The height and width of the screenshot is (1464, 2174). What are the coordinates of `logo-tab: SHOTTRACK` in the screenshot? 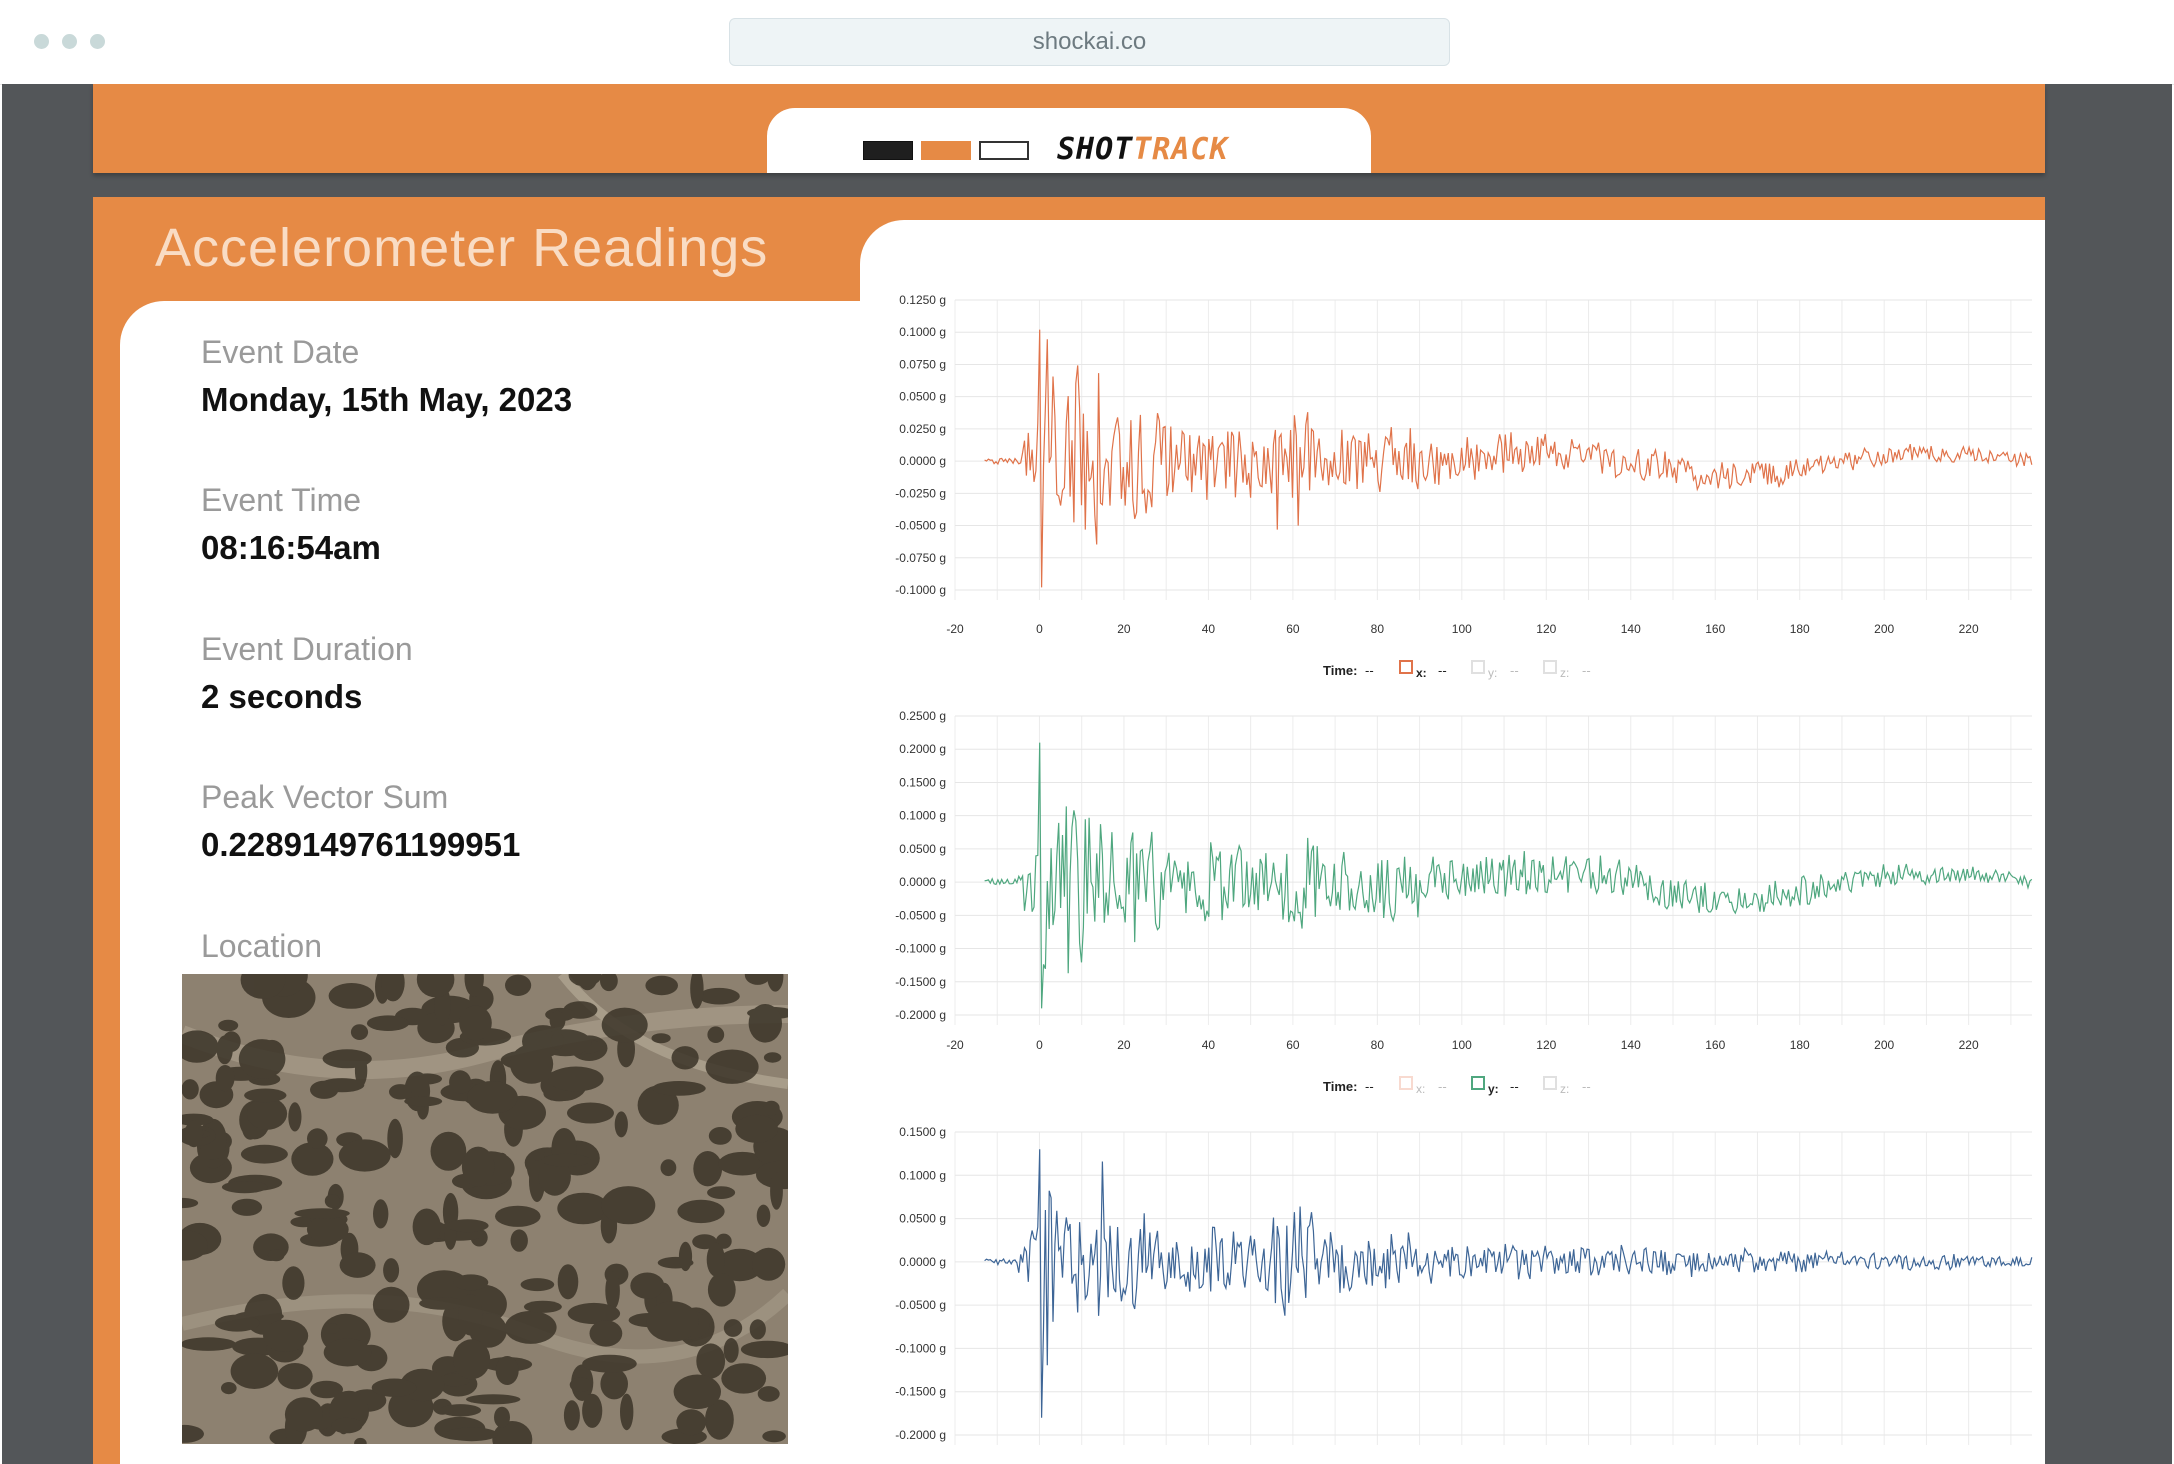 It's located at (1069, 140).